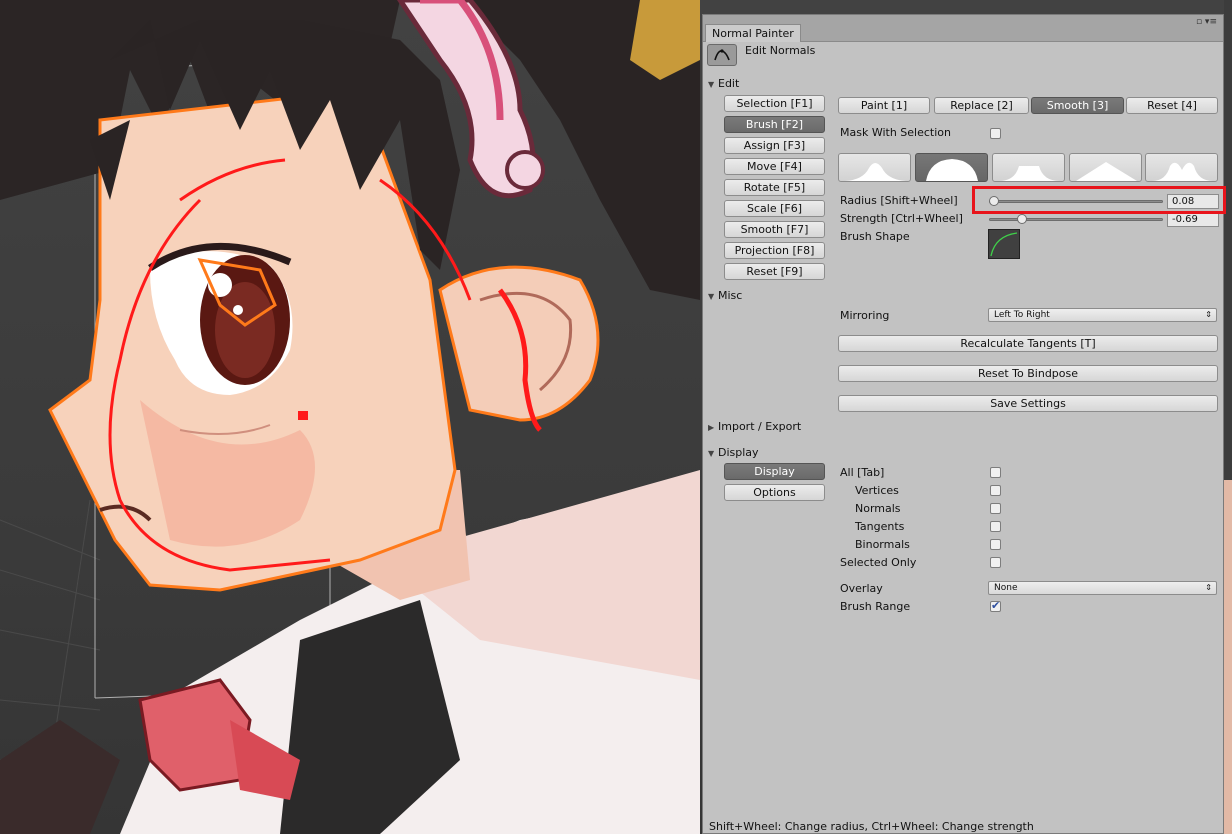  What do you see at coordinates (995, 472) in the screenshot?
I see `all-checkbox` at bounding box center [995, 472].